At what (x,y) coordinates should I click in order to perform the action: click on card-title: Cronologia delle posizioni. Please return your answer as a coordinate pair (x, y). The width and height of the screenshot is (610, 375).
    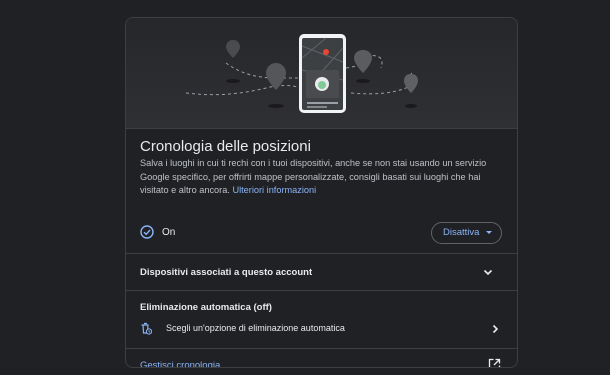
    Looking at the image, I should click on (225, 146).